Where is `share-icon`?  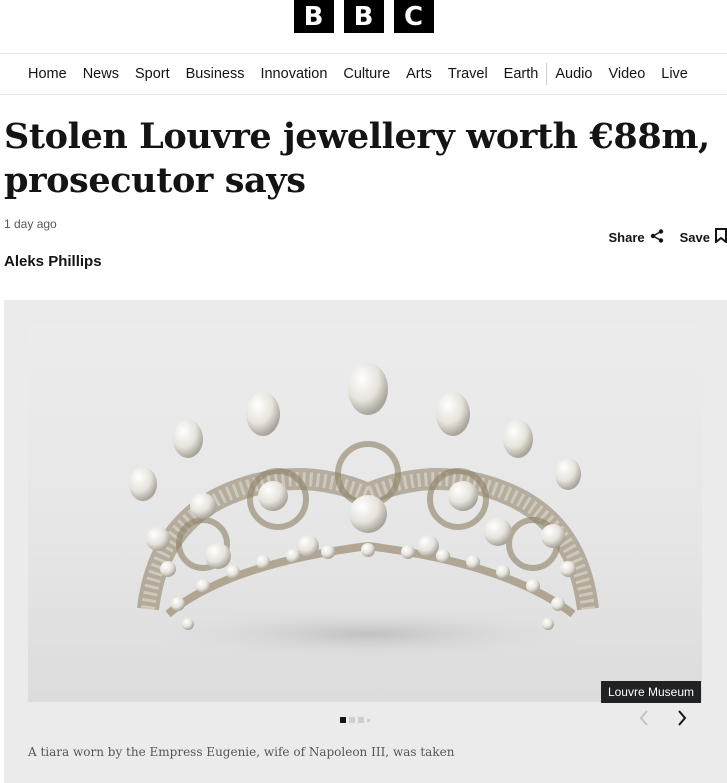 share-icon is located at coordinates (657, 237).